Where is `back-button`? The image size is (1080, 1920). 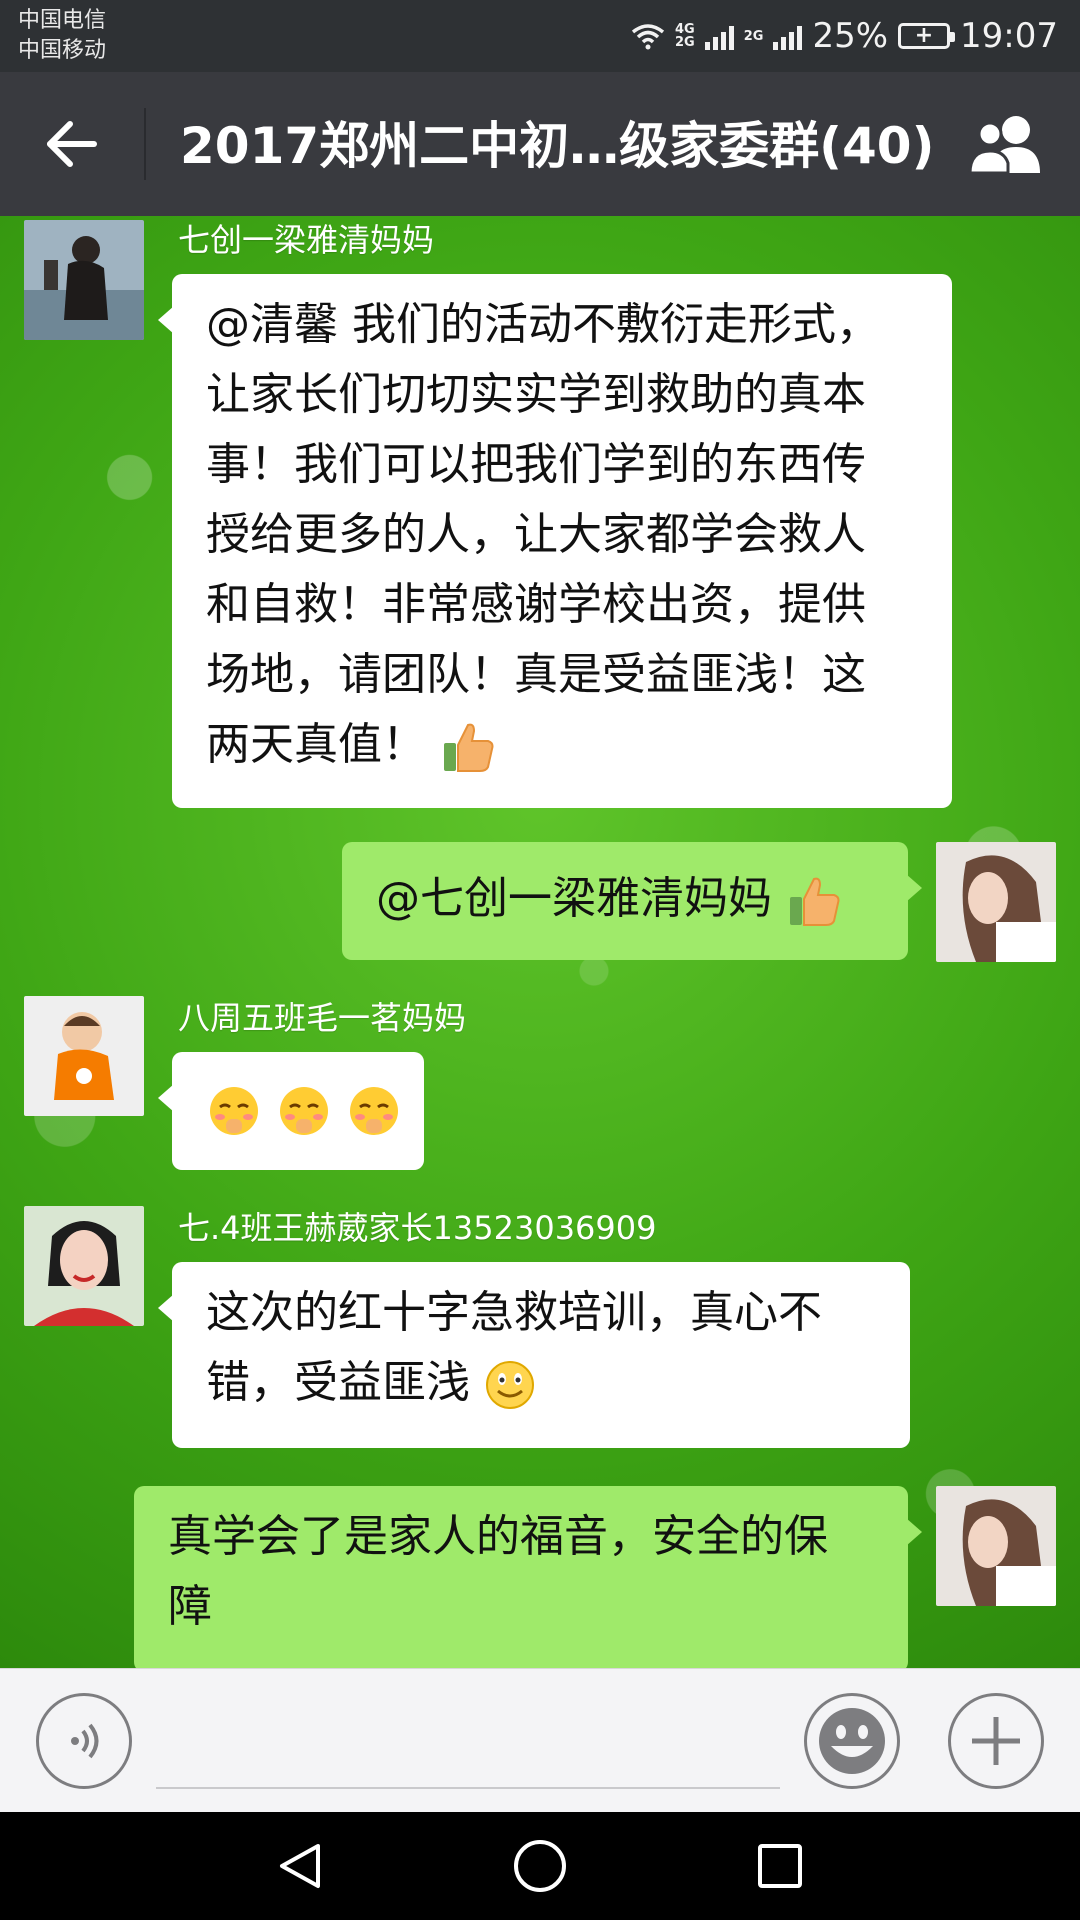
back-button is located at coordinates (72, 144).